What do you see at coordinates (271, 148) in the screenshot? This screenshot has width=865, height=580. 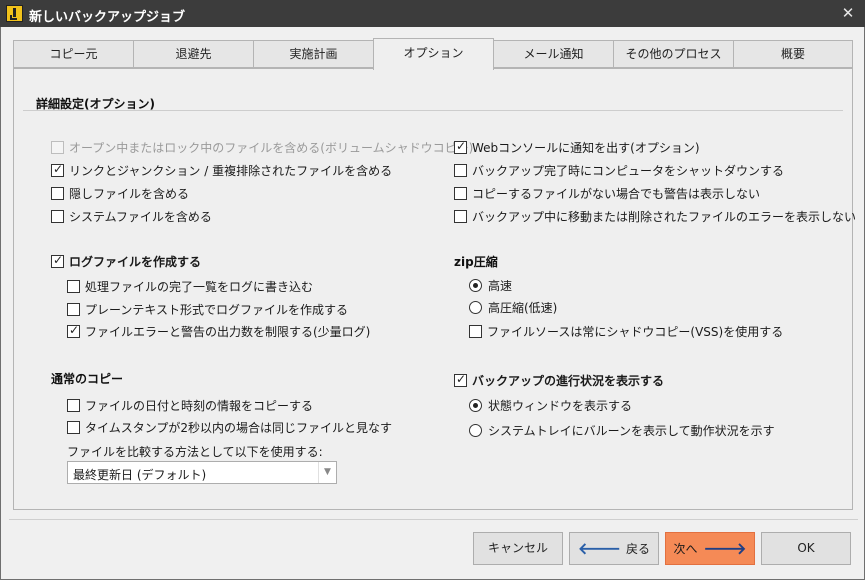 I see `checkbox-label: オープン中またはロック中のファイルを含める(ボリュームシャドウコピー)` at bounding box center [271, 148].